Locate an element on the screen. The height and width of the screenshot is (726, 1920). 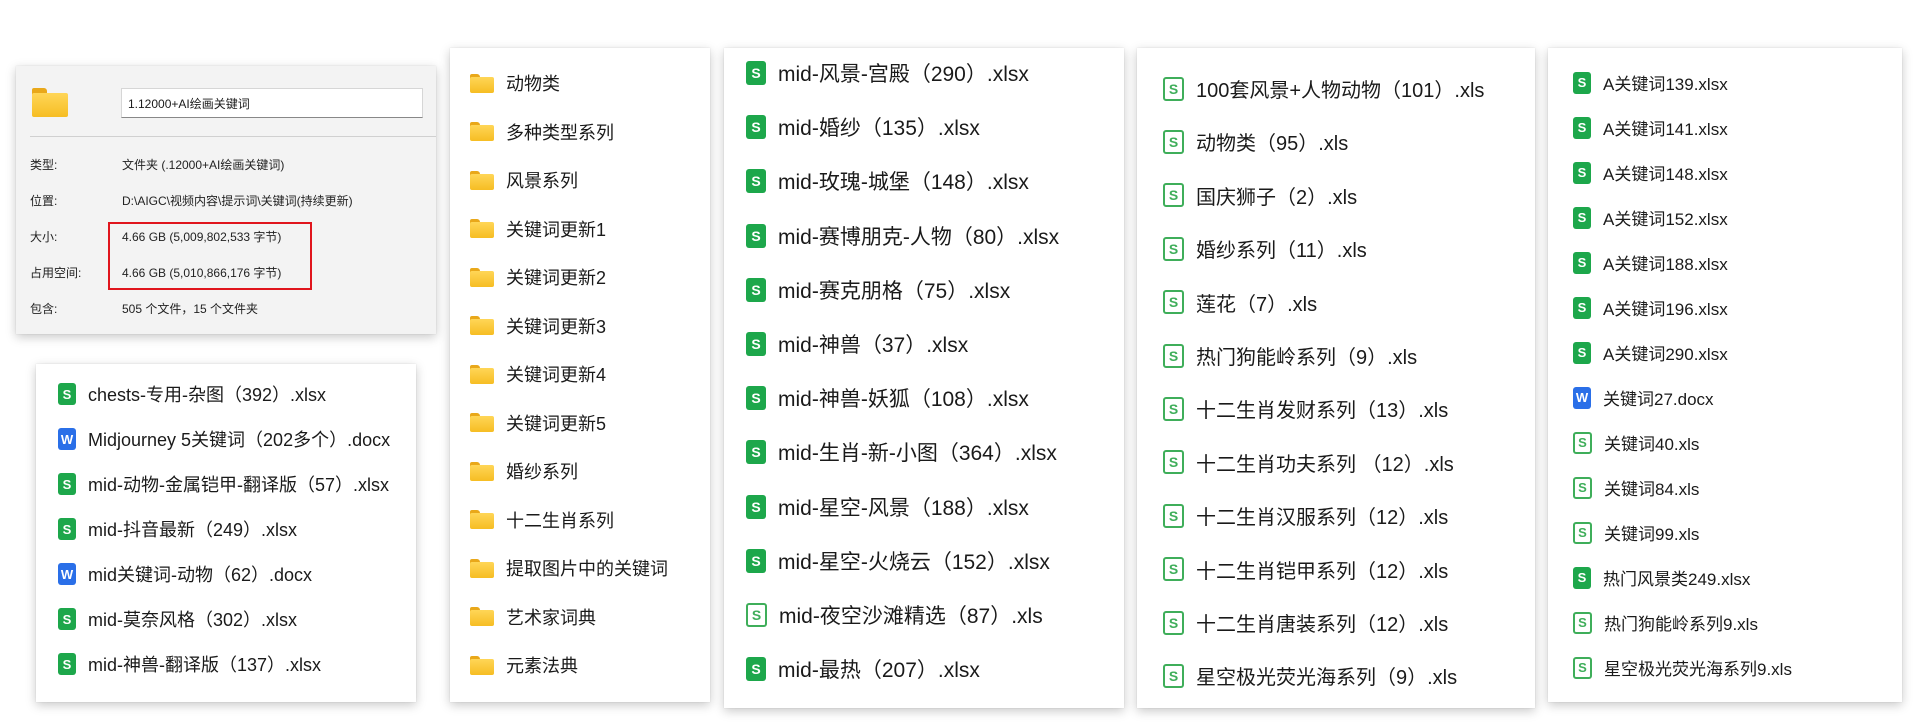
docx-icon: W is located at coordinates (1582, 397).